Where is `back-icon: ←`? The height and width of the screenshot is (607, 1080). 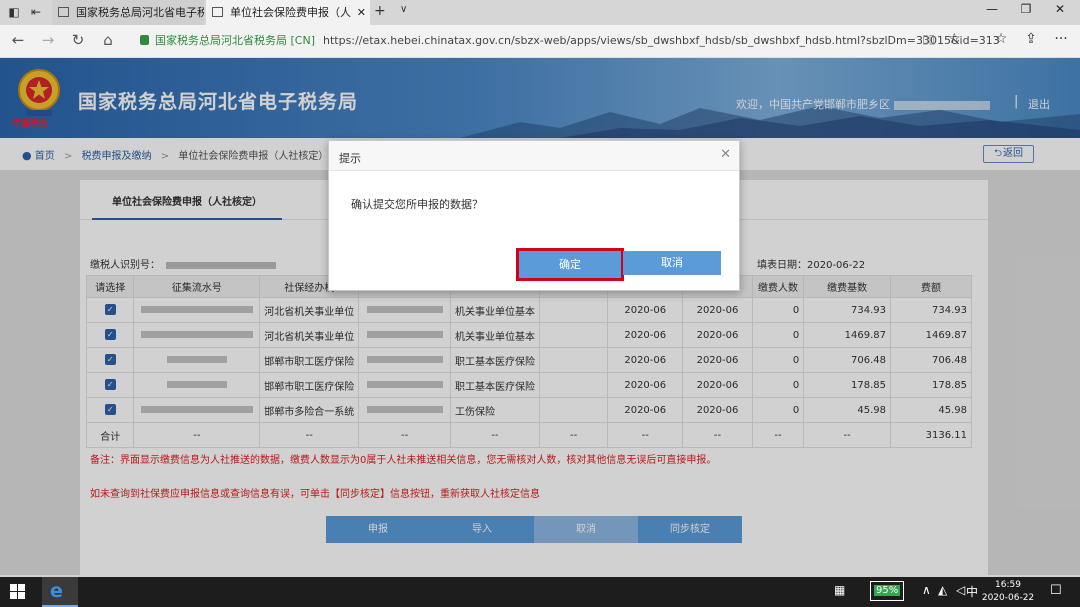 back-icon: ← is located at coordinates (18, 40).